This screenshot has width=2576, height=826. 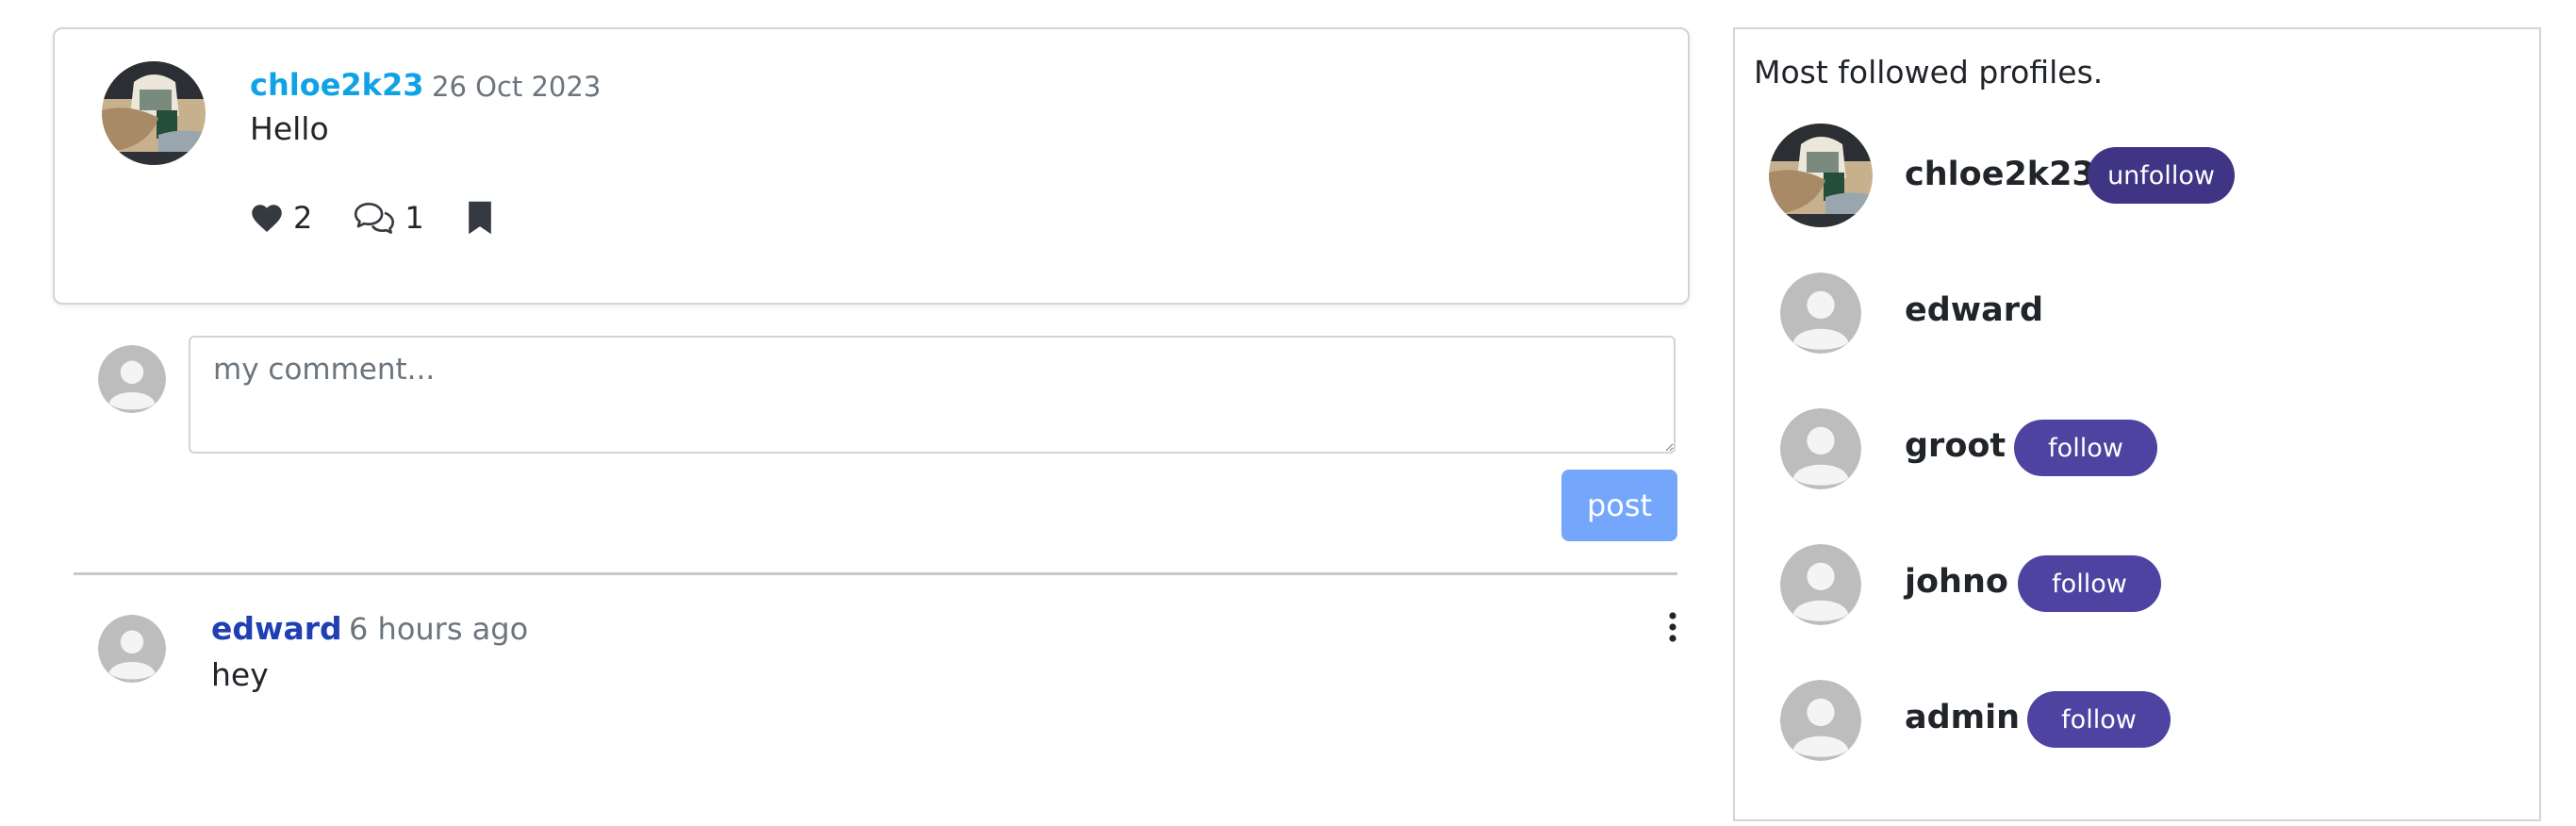 I want to click on unfollow-button: unfollow, so click(x=2161, y=175).